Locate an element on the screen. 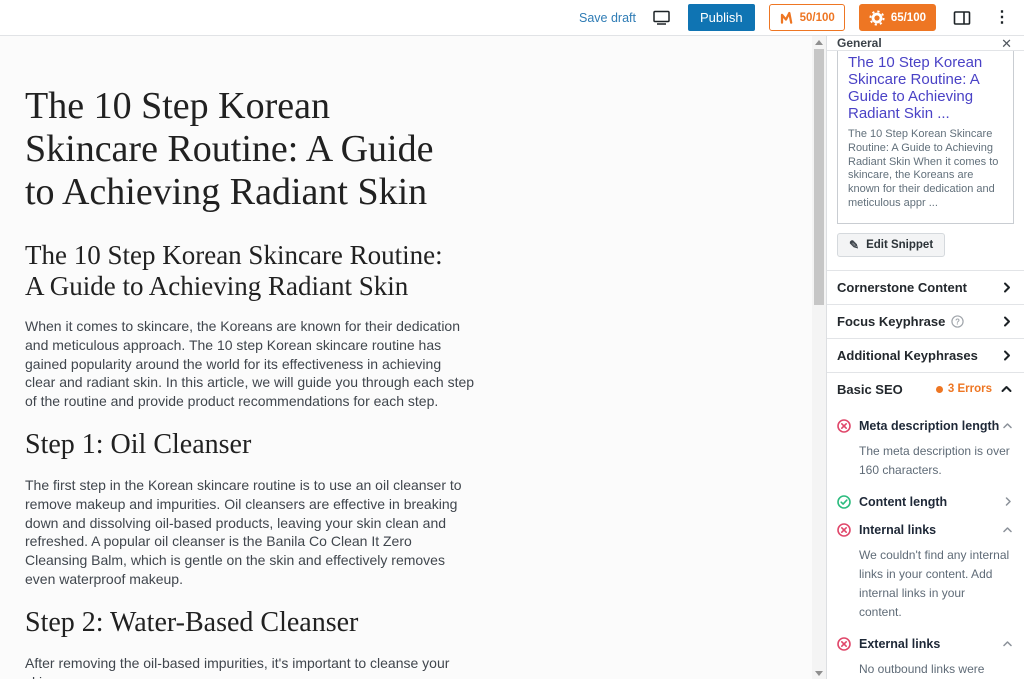 The image size is (1024, 679). check-meta-description-length: Meta description length is located at coordinates (925, 426).